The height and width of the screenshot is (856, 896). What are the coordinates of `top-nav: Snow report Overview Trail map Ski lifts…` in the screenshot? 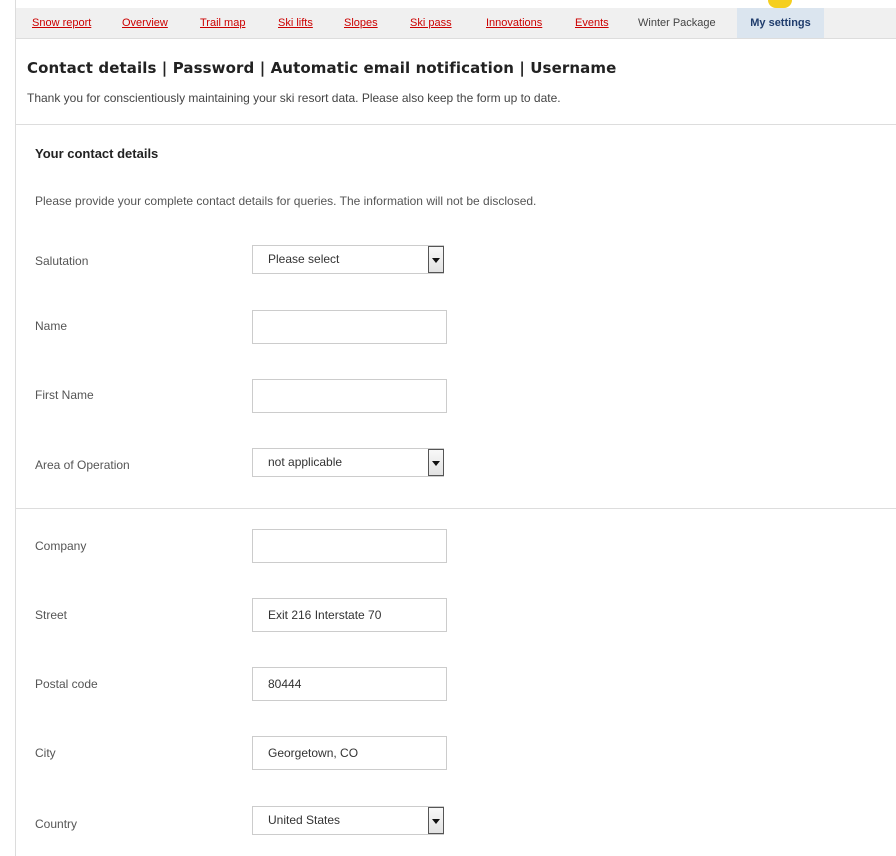 It's located at (456, 23).